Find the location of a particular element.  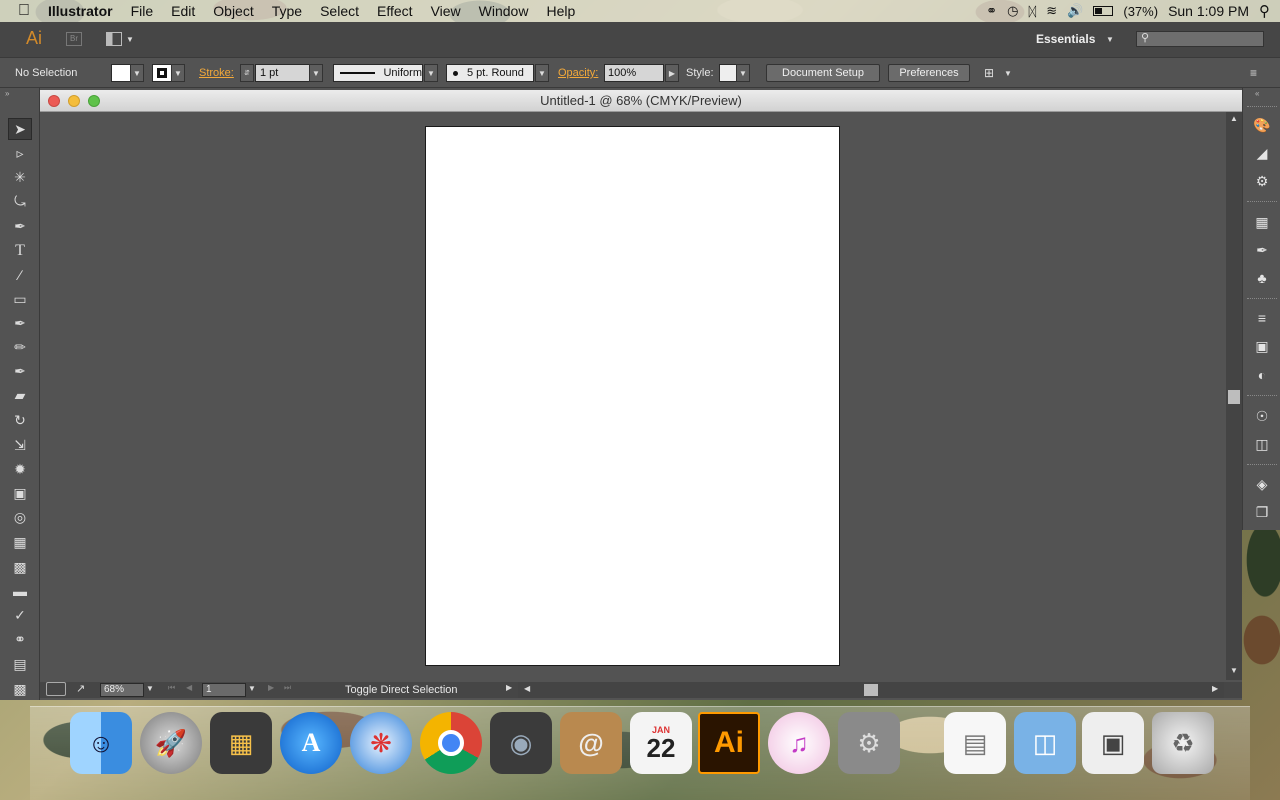

pencil-tool-icon: ✏ is located at coordinates (20, 347).